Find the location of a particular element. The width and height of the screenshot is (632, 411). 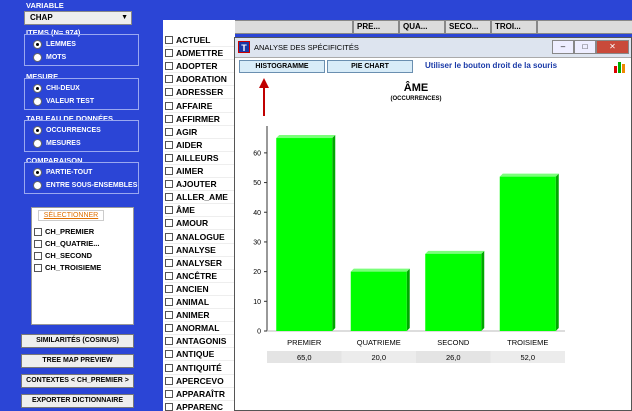

radio-label: ENTRE SOUS-ENSEMBLES is located at coordinates (92, 185).